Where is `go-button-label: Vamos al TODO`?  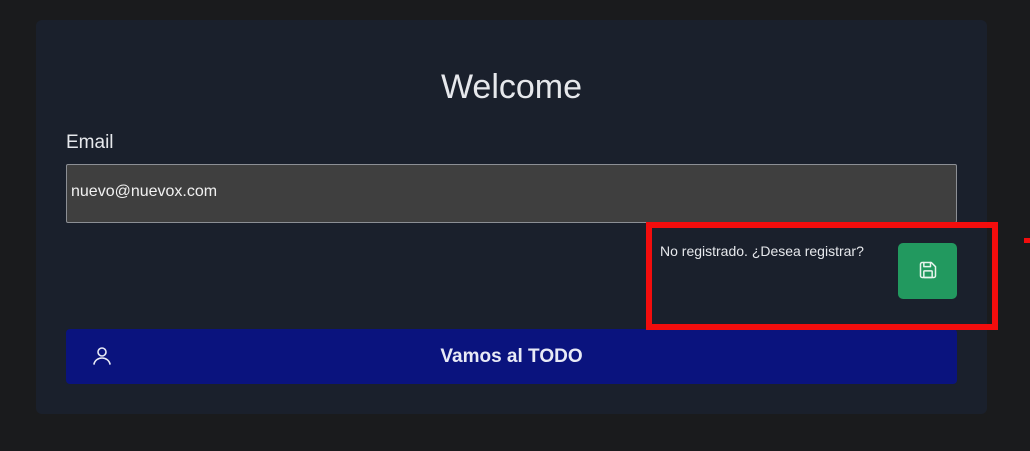 go-button-label: Vamos al TODO is located at coordinates (511, 356).